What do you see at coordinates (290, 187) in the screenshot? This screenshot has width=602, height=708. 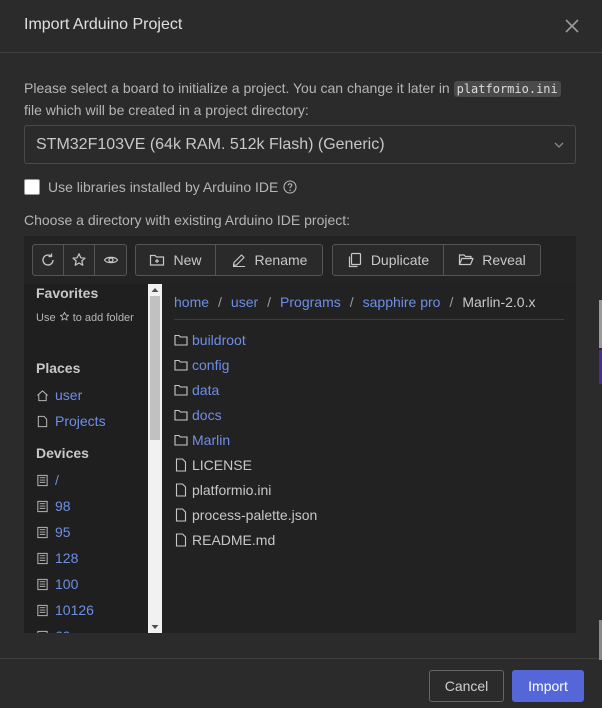 I see `question-circle-icon` at bounding box center [290, 187].